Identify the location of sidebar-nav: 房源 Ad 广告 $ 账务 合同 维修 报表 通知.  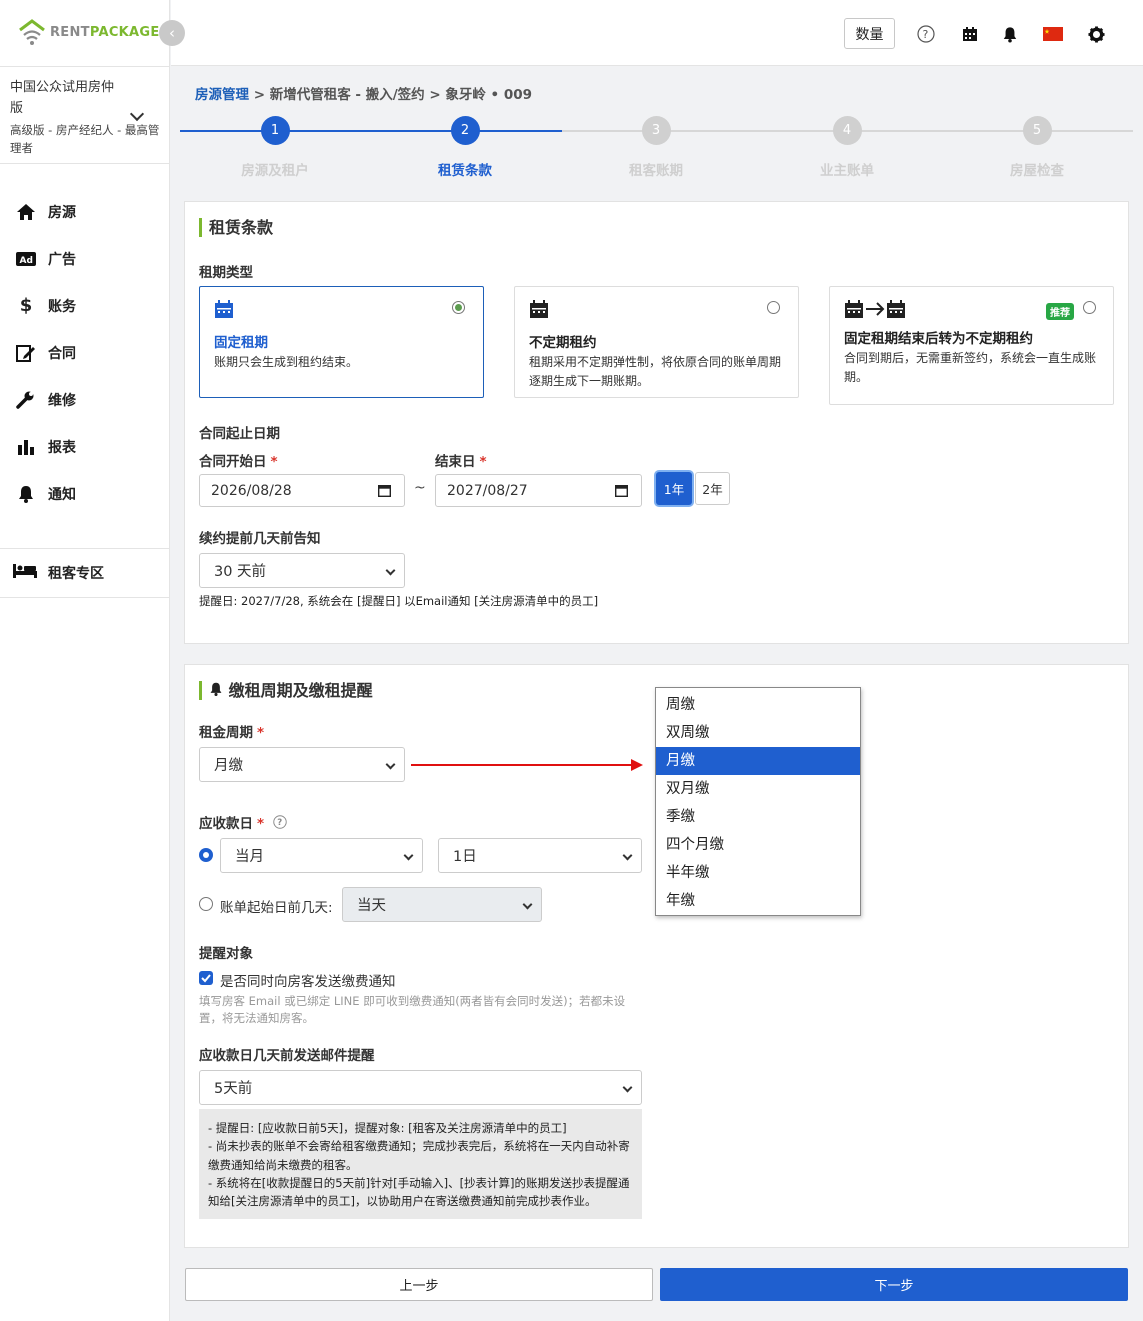
(85, 352).